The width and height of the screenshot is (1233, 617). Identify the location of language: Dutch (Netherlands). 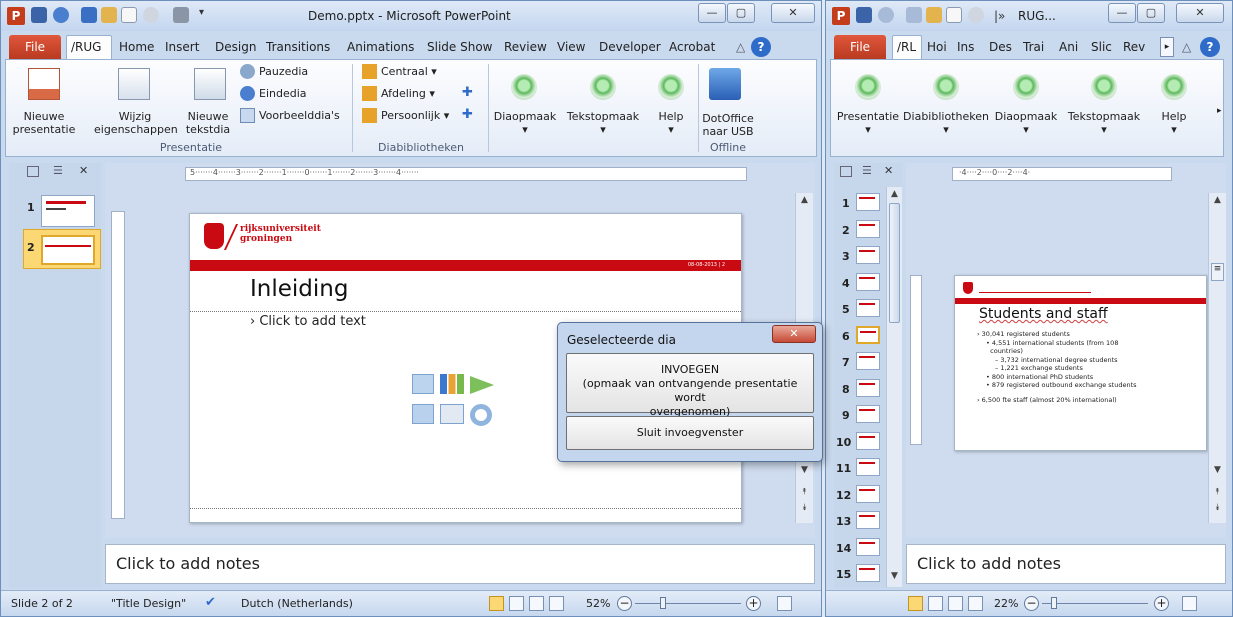
(297, 603).